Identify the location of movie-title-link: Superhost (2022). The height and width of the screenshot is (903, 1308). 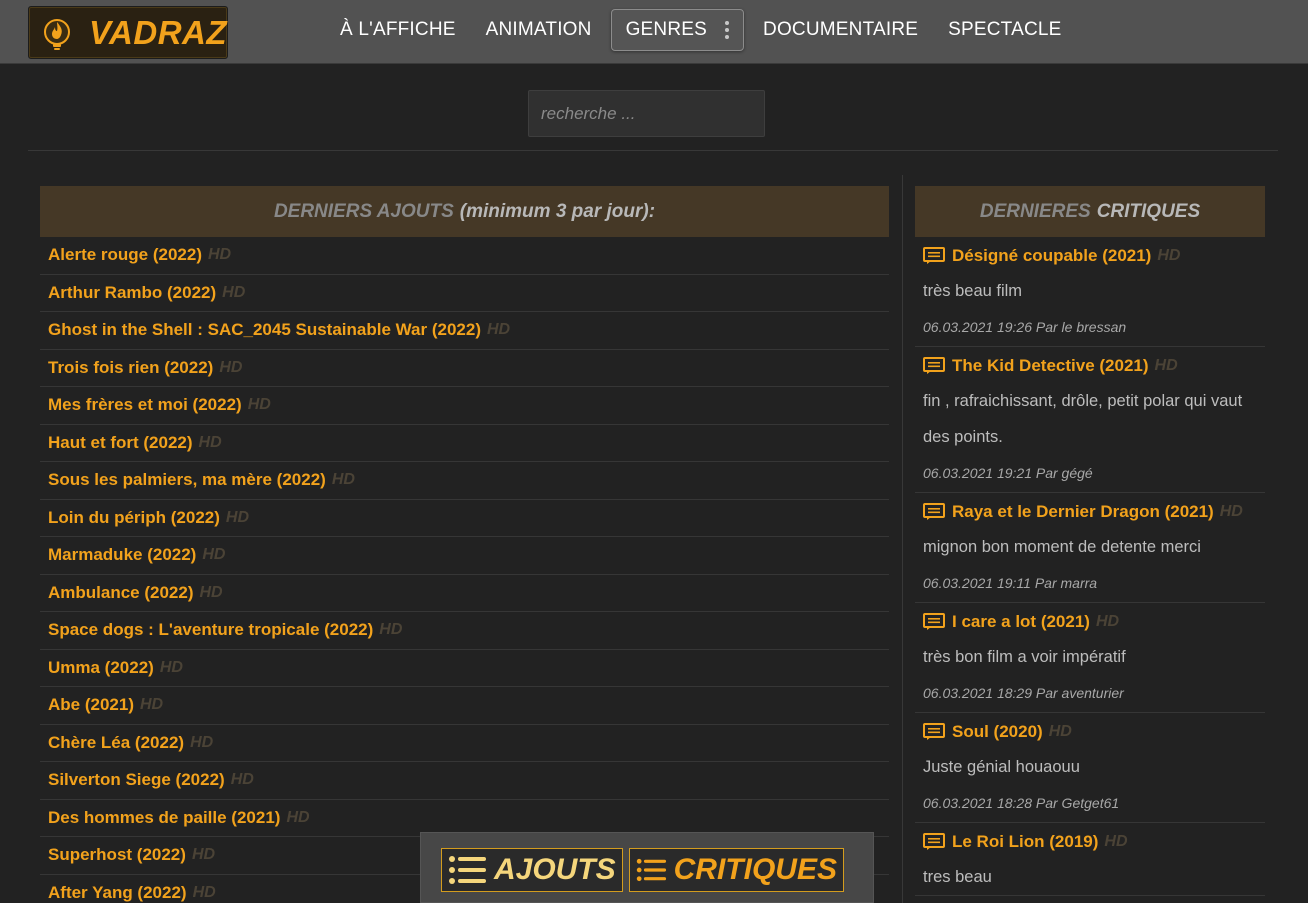
(117, 855).